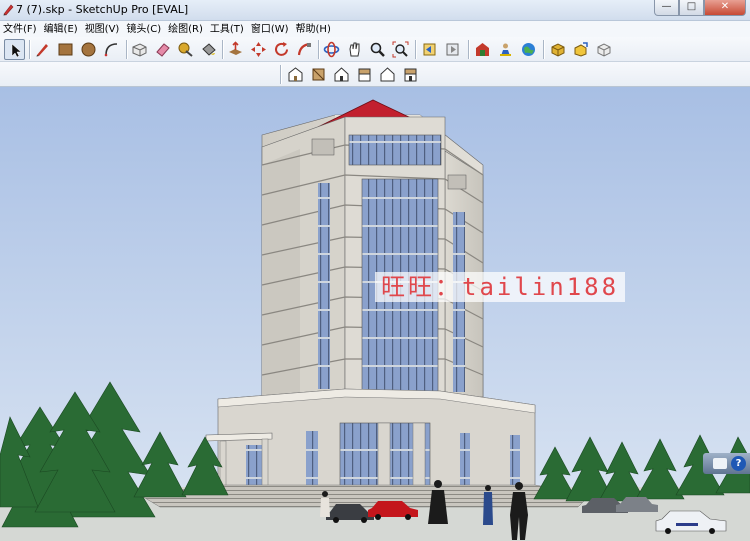  I want to click on edit-group, so click(175, 49).